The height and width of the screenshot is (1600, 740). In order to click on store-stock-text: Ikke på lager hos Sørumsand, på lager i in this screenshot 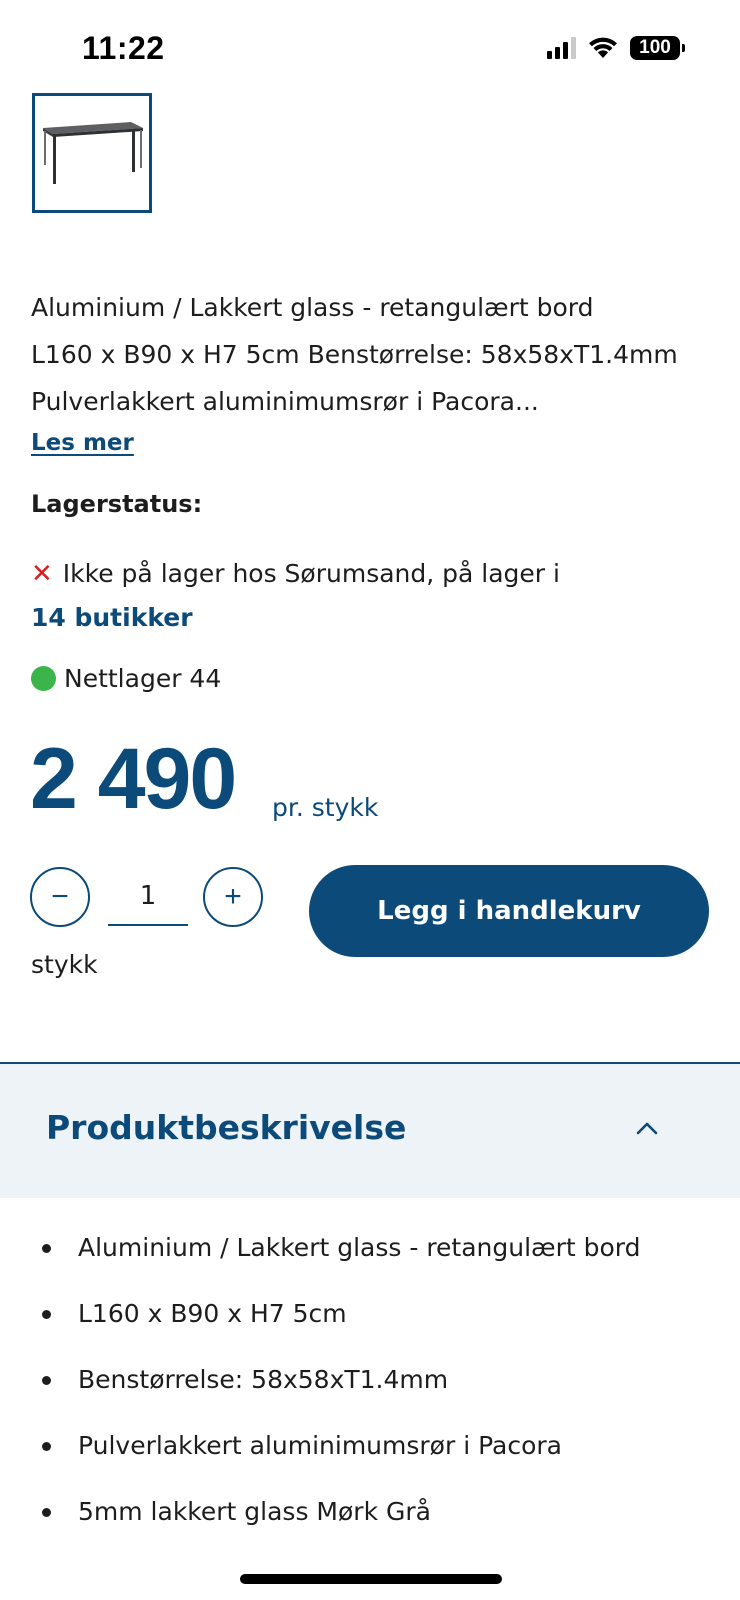, I will do `click(311, 573)`.